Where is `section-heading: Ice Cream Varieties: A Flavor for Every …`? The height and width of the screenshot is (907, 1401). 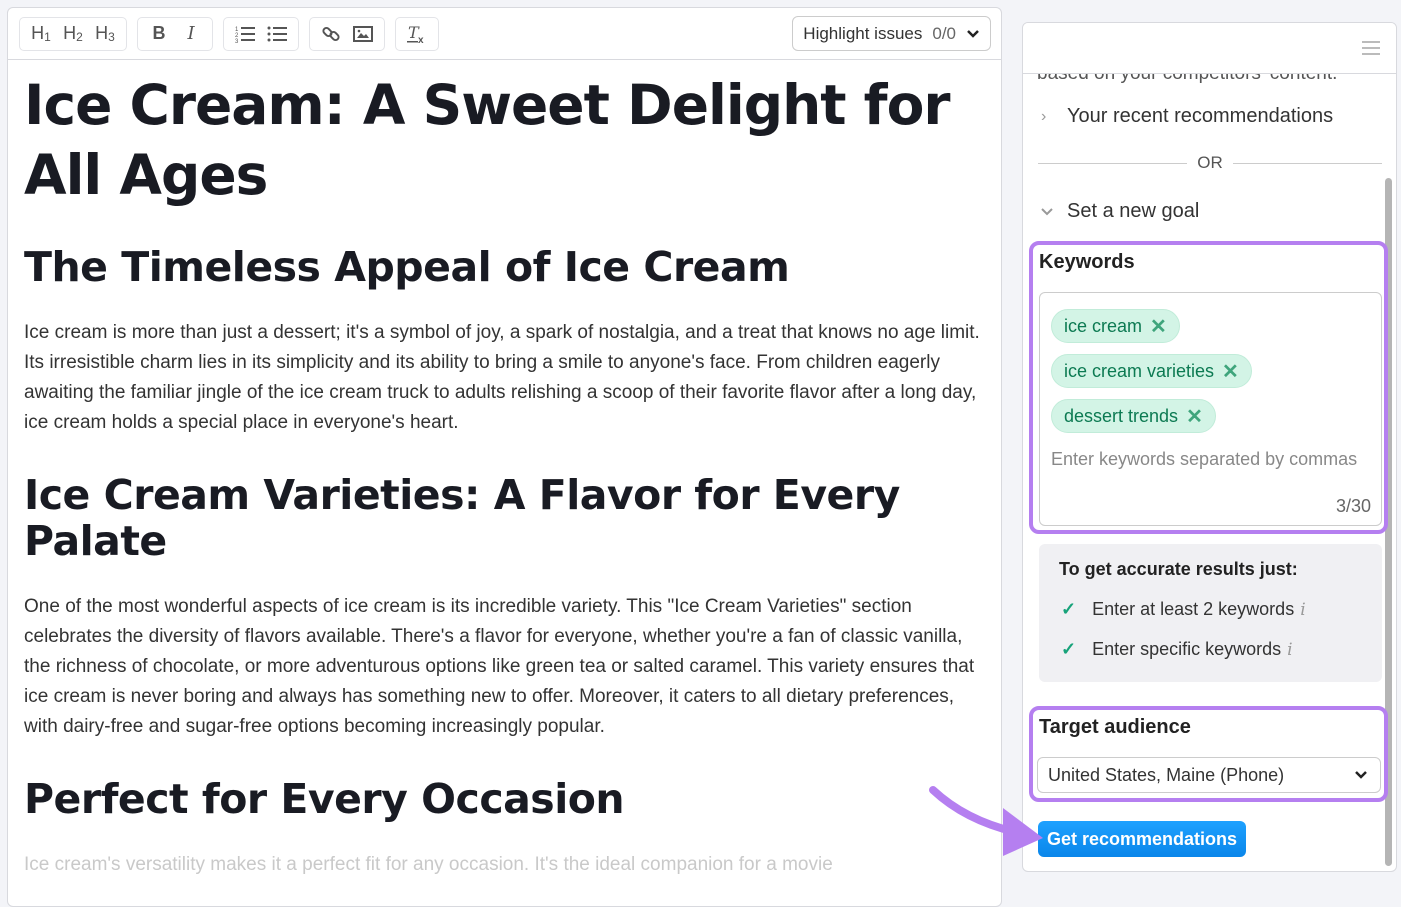
section-heading: Ice Cream Varieties: A Flavor for Every … is located at coordinates (462, 518).